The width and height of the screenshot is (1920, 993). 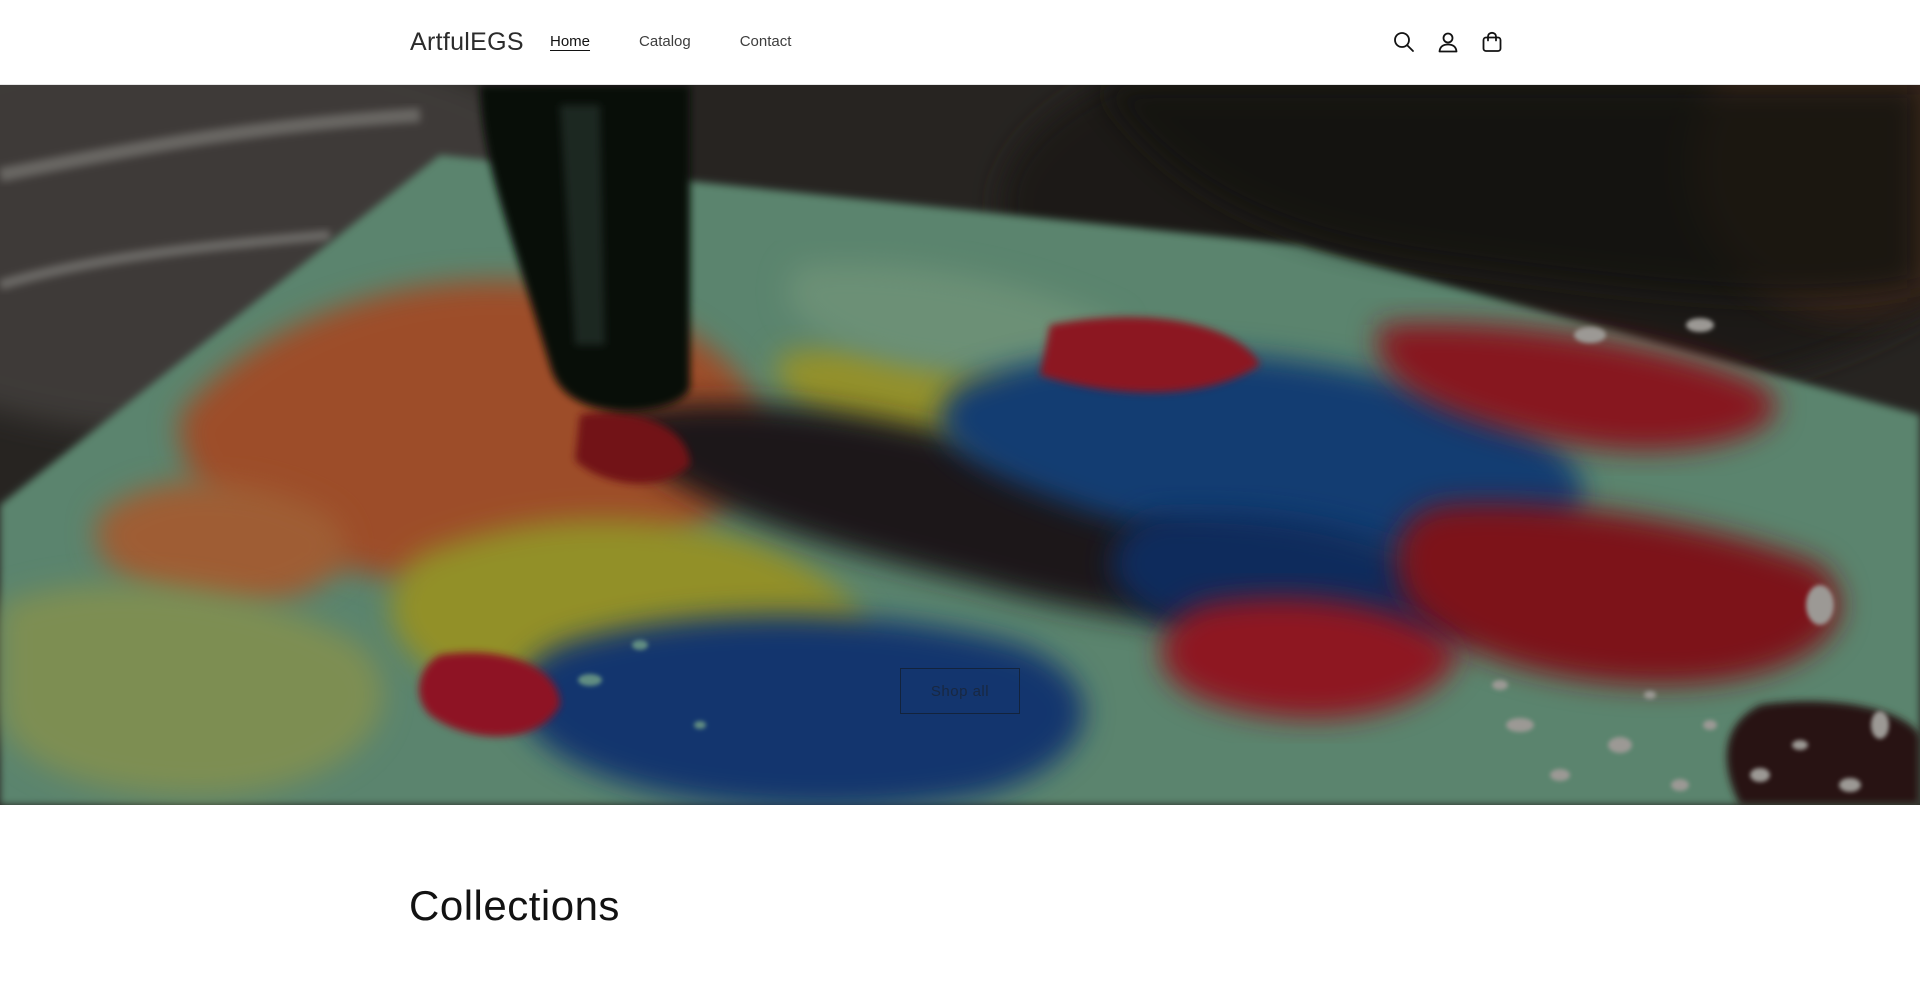 What do you see at coordinates (766, 42) in the screenshot?
I see `nav-link-contact: Contact` at bounding box center [766, 42].